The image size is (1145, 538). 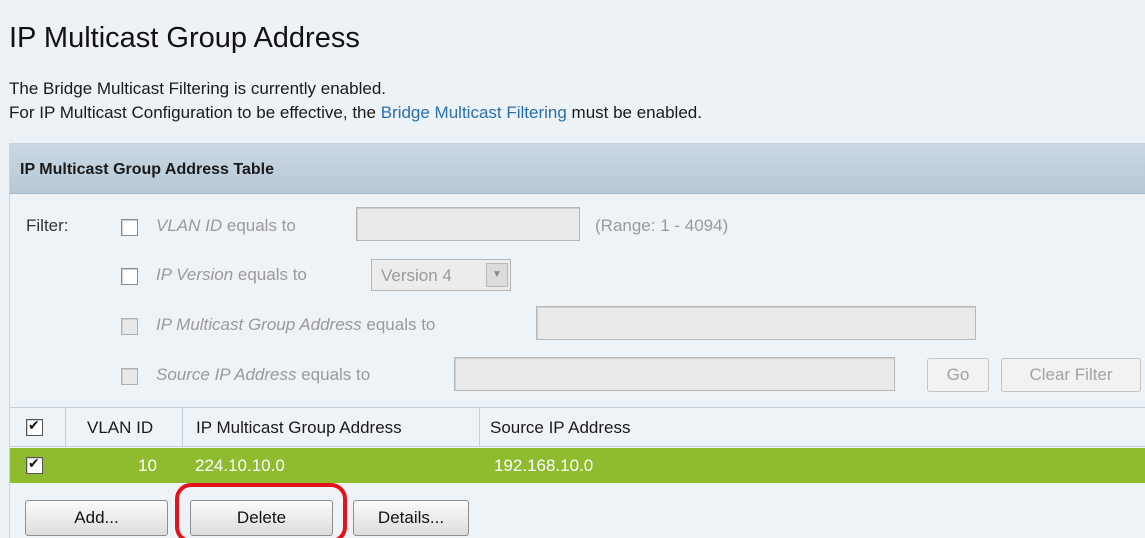 What do you see at coordinates (189, 225) in the screenshot?
I see `vlan-filter-label-italic: VLAN ID` at bounding box center [189, 225].